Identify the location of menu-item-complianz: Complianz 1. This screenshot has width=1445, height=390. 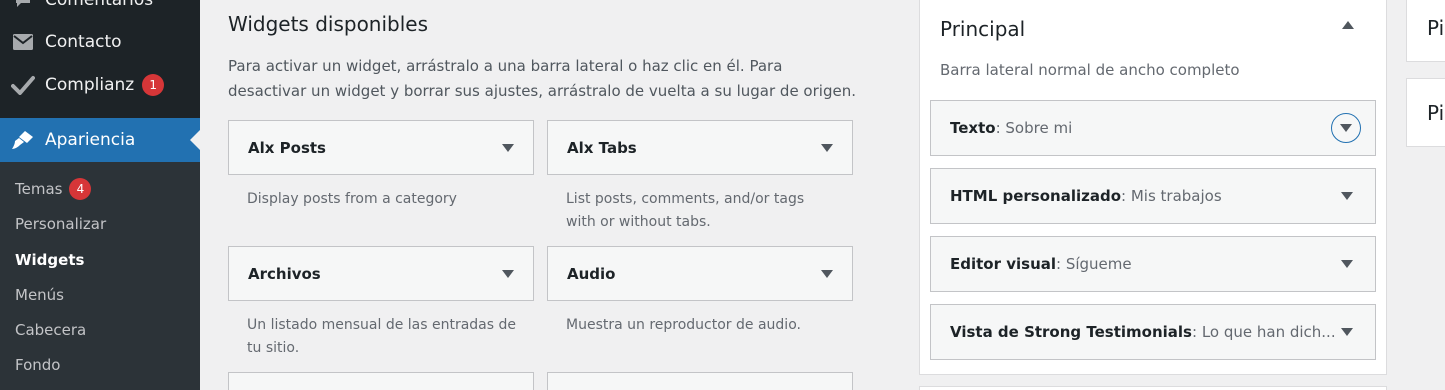
(100, 85).